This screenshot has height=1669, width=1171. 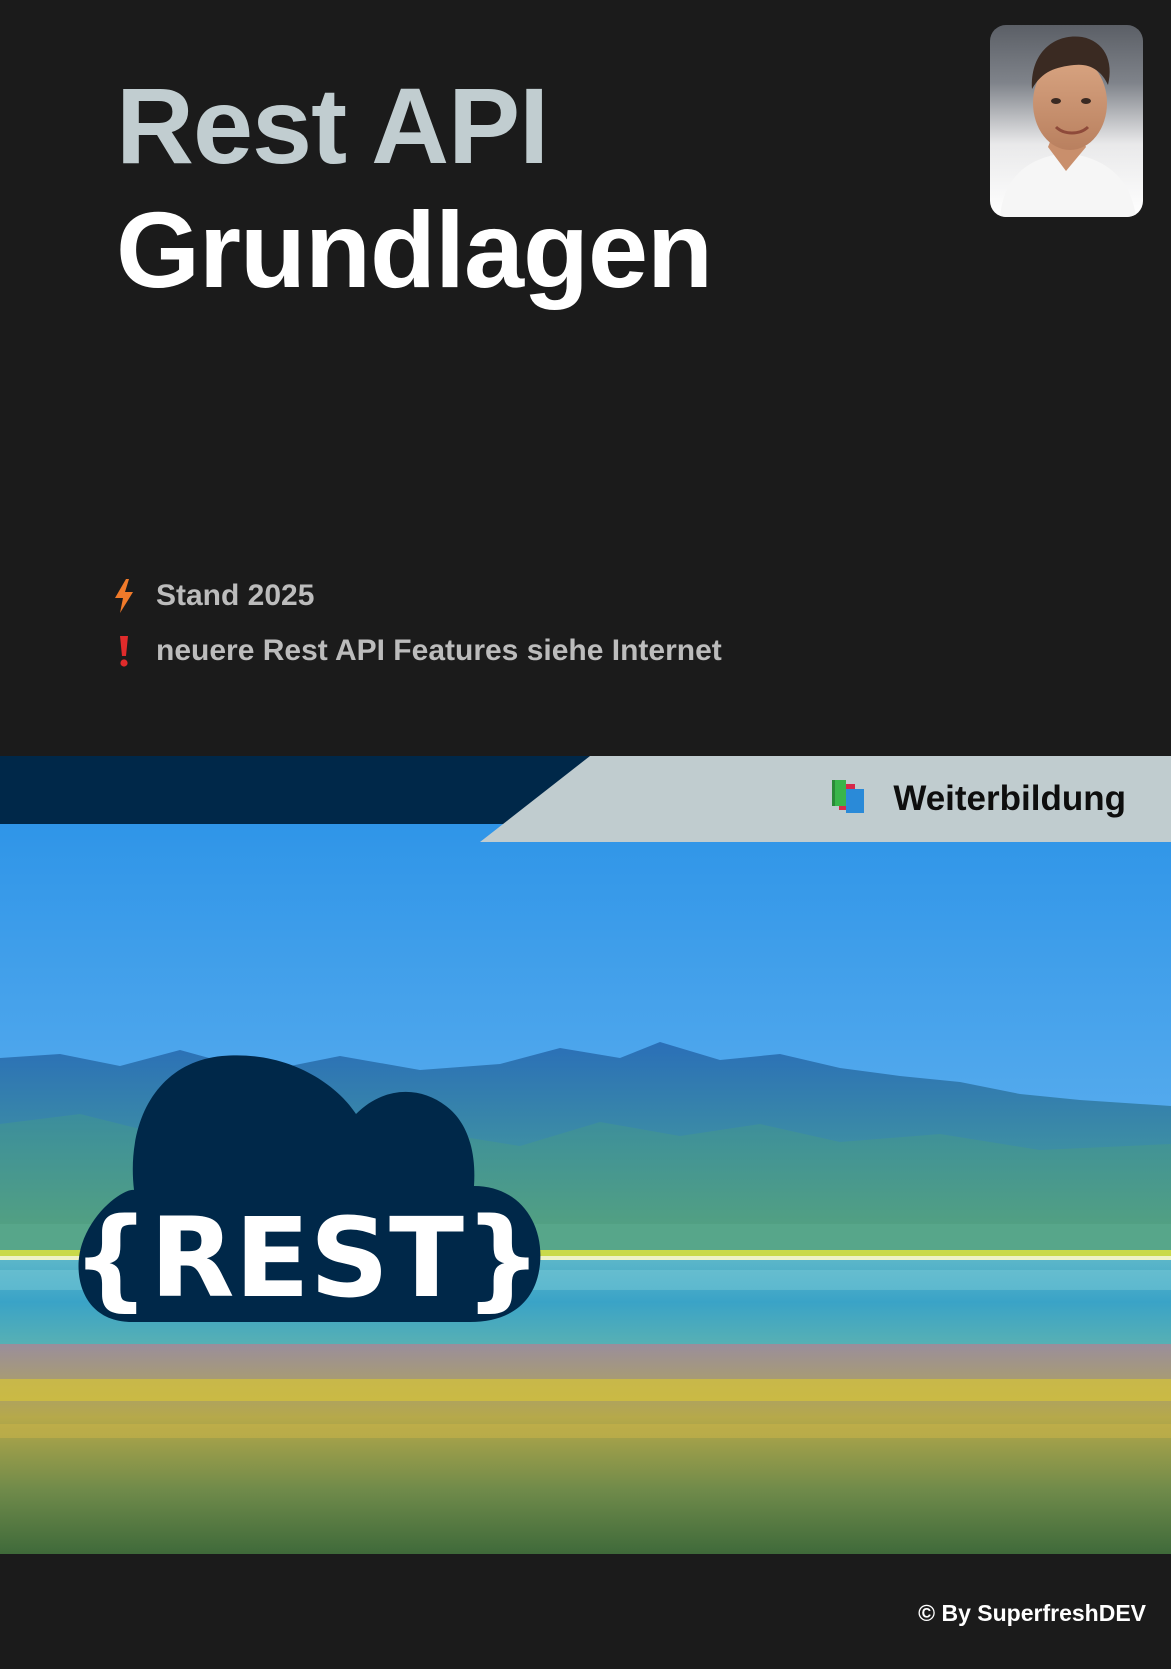 I want to click on note-text-features: neuere Rest API Features siehe Internet, so click(x=439, y=650).